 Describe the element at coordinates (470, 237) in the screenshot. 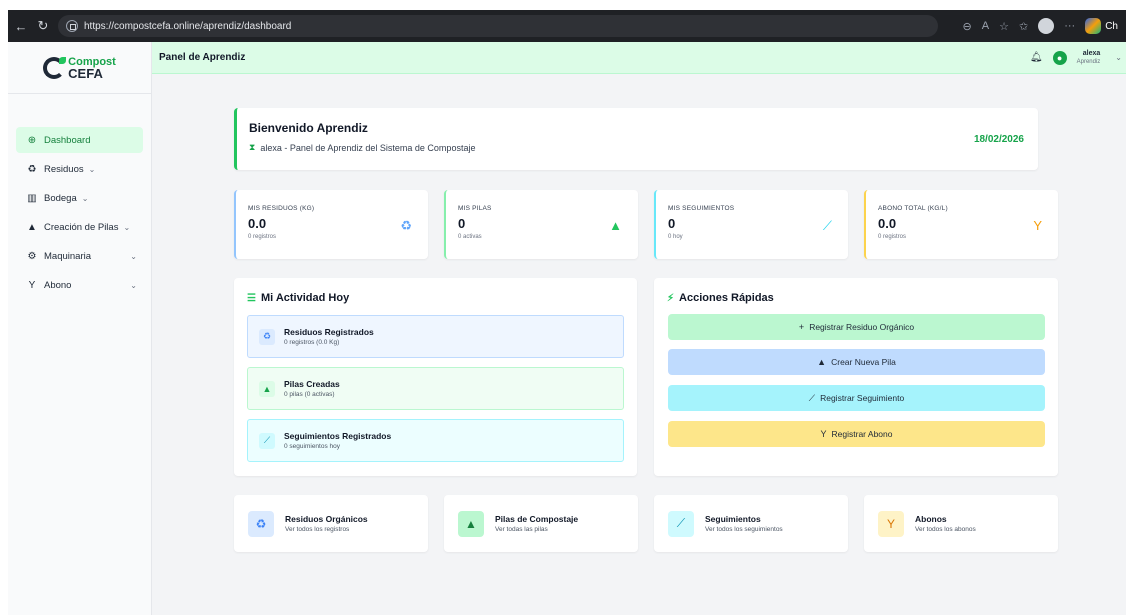

I see `stat-subtext: 0 activas` at that location.